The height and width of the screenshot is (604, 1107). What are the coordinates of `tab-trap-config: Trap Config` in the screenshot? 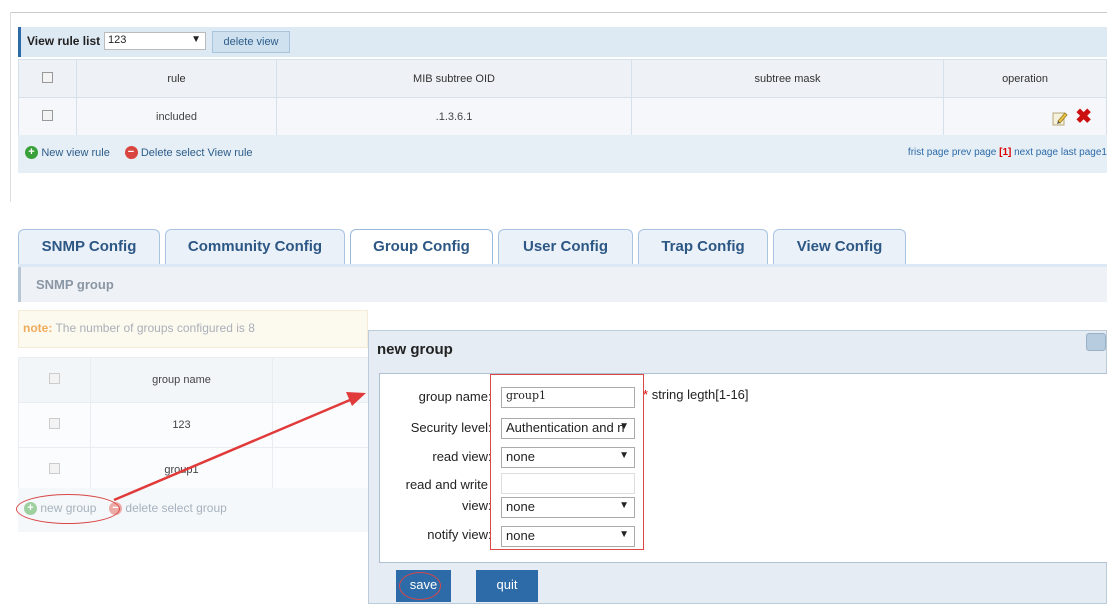 It's located at (703, 247).